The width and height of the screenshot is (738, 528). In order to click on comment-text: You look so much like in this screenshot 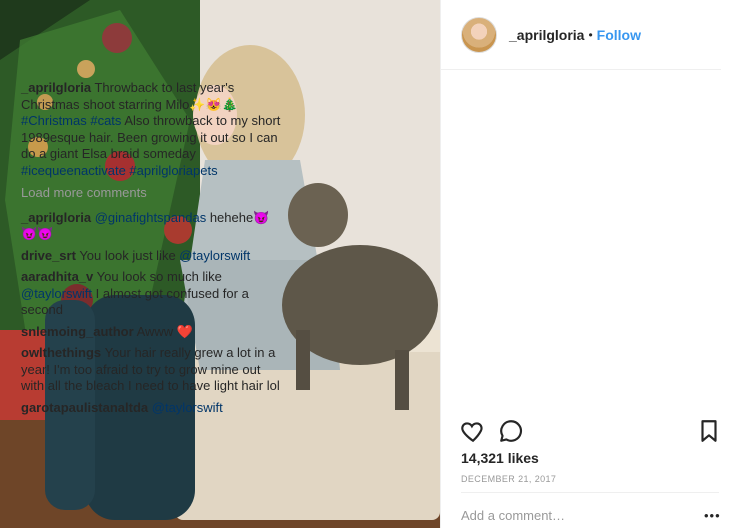, I will do `click(159, 276)`.